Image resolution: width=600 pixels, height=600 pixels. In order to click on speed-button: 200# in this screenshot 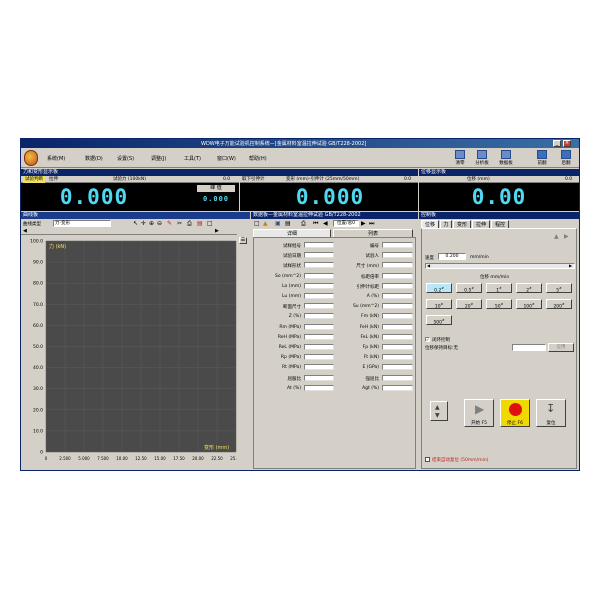, I will do `click(559, 304)`.